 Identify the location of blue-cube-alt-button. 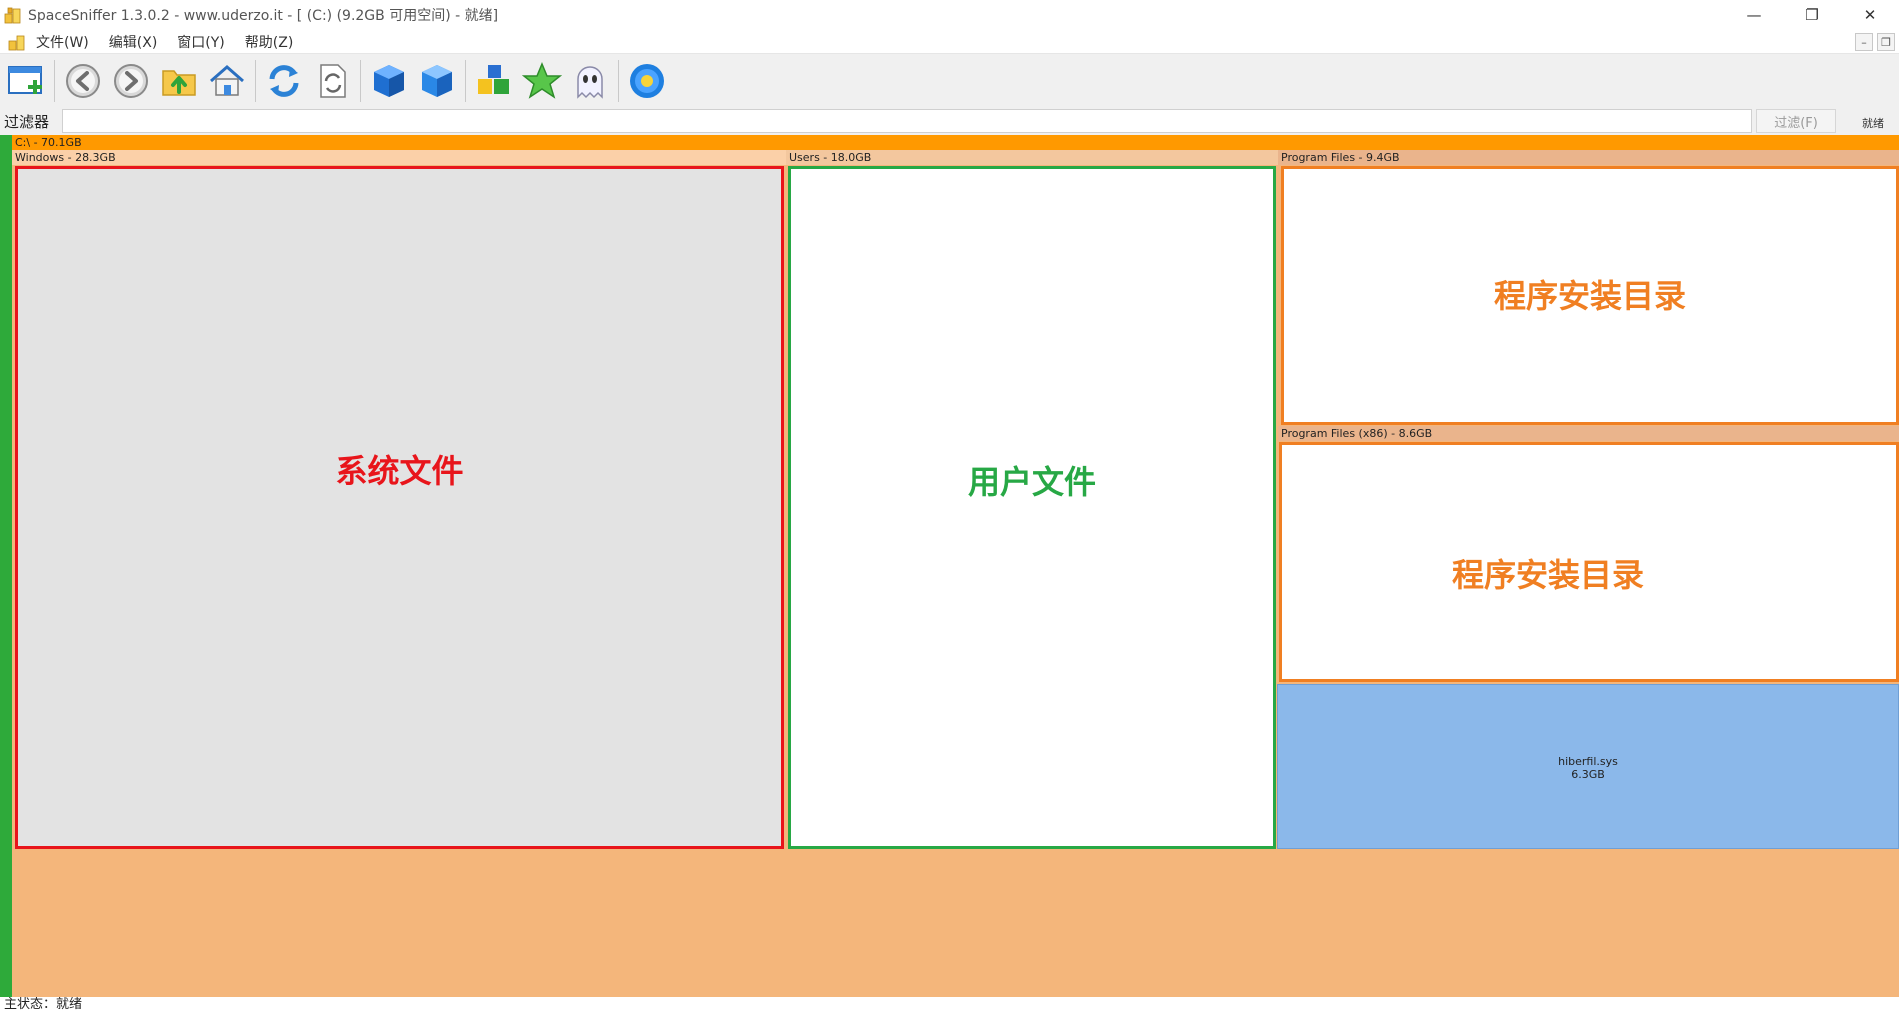
(437, 81).